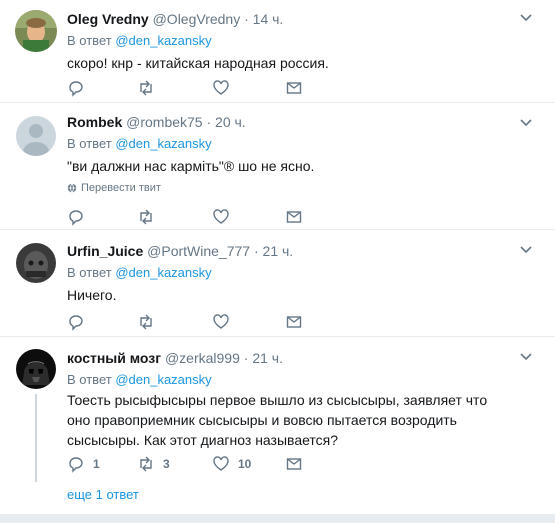 Image resolution: width=555 pixels, height=523 pixels. Describe the element at coordinates (105, 251) in the screenshot. I see `display-name: Urfin_Juice` at that location.